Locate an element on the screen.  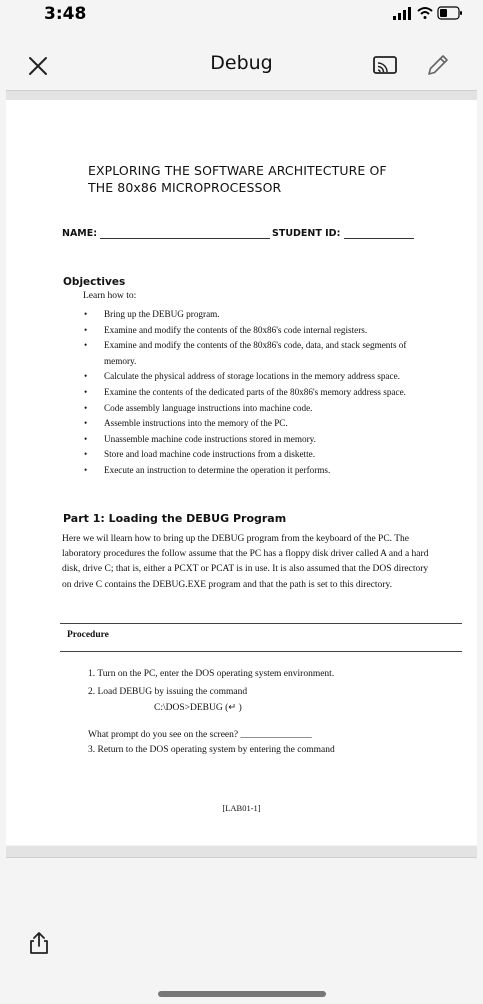
status-icons is located at coordinates (427, 13).